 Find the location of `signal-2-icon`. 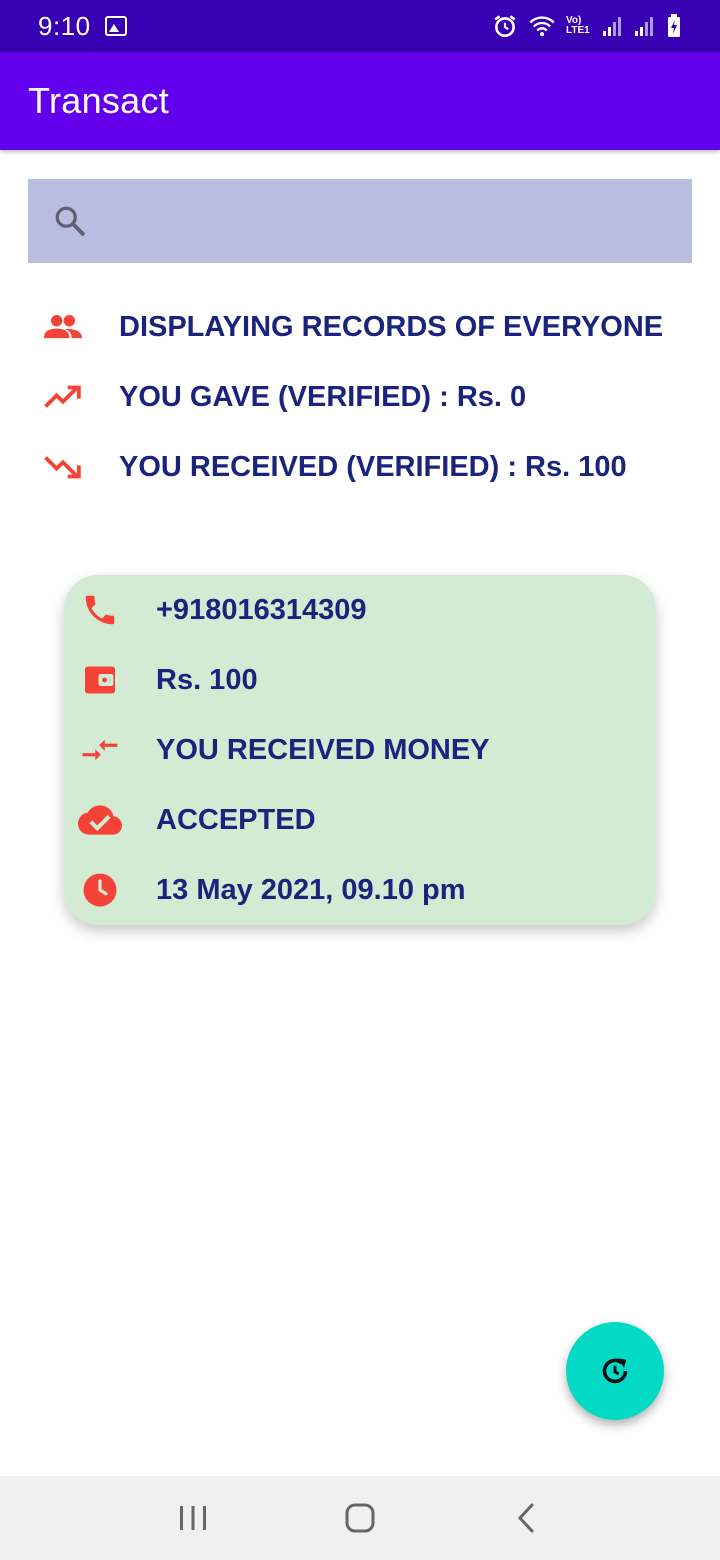

signal-2-icon is located at coordinates (644, 26).